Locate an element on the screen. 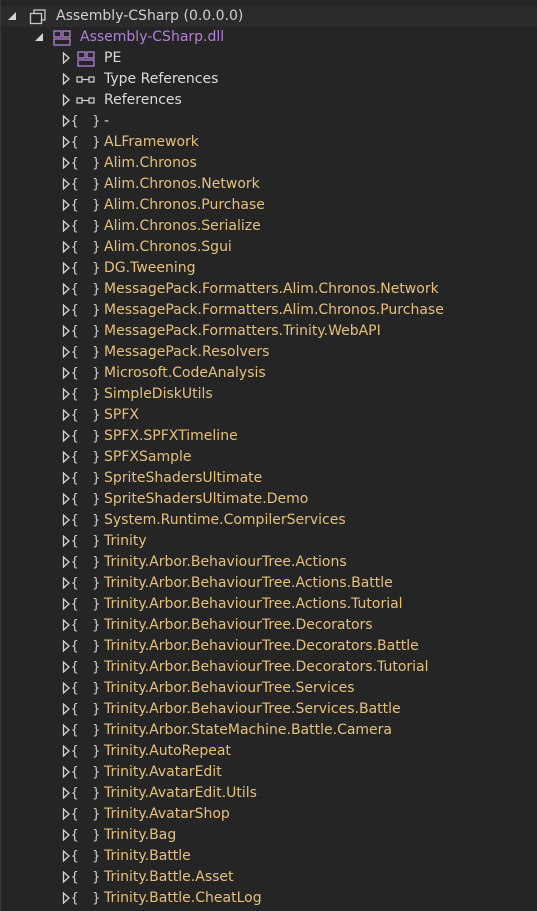 Image resolution: width=537 pixels, height=911 pixels. tree-node-namespace: { } SpriteShadersUltimate.Demo is located at coordinates (269, 499).